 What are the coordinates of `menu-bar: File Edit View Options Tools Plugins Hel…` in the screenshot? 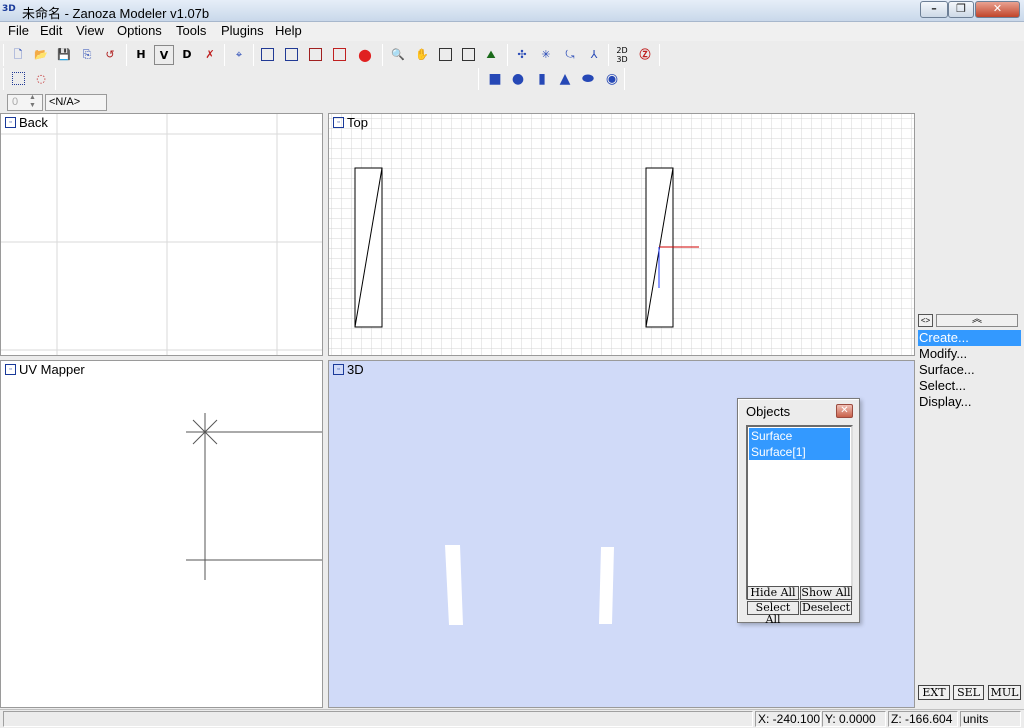 It's located at (512, 31).